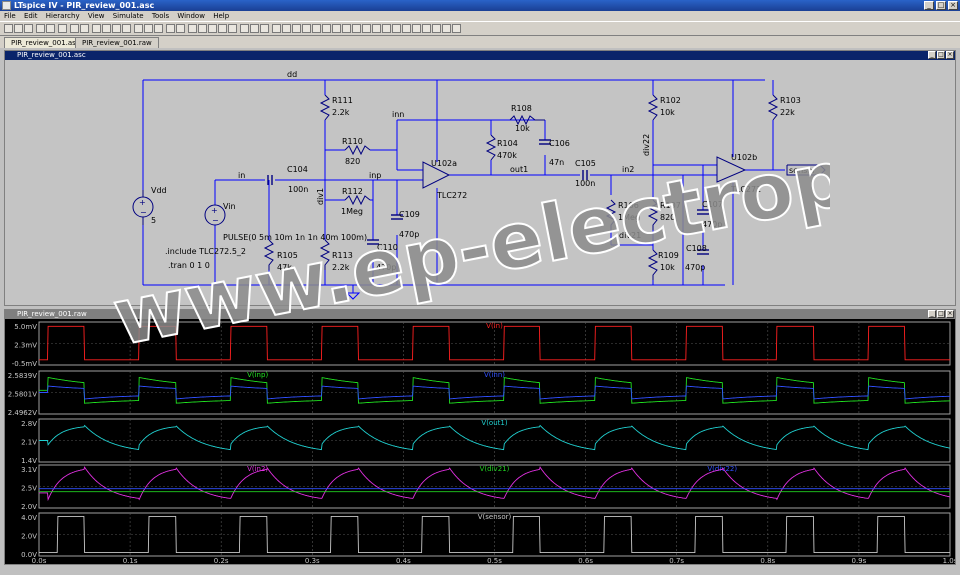  Describe the element at coordinates (138, 28) in the screenshot. I see `halt-icon` at that location.